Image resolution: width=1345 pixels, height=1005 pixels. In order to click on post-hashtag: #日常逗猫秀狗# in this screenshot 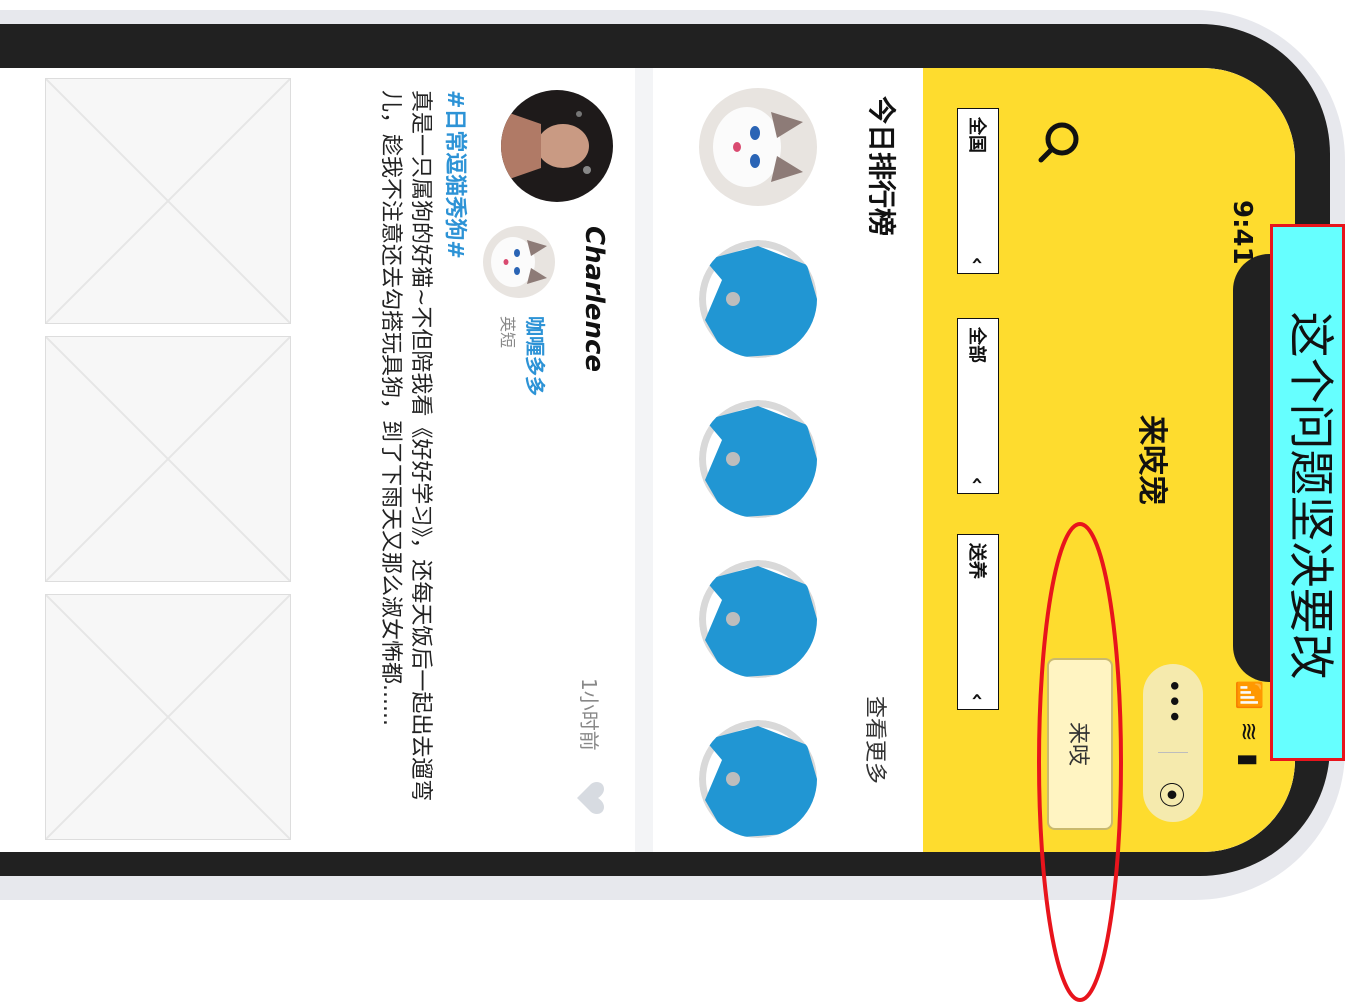, I will do `click(457, 174)`.